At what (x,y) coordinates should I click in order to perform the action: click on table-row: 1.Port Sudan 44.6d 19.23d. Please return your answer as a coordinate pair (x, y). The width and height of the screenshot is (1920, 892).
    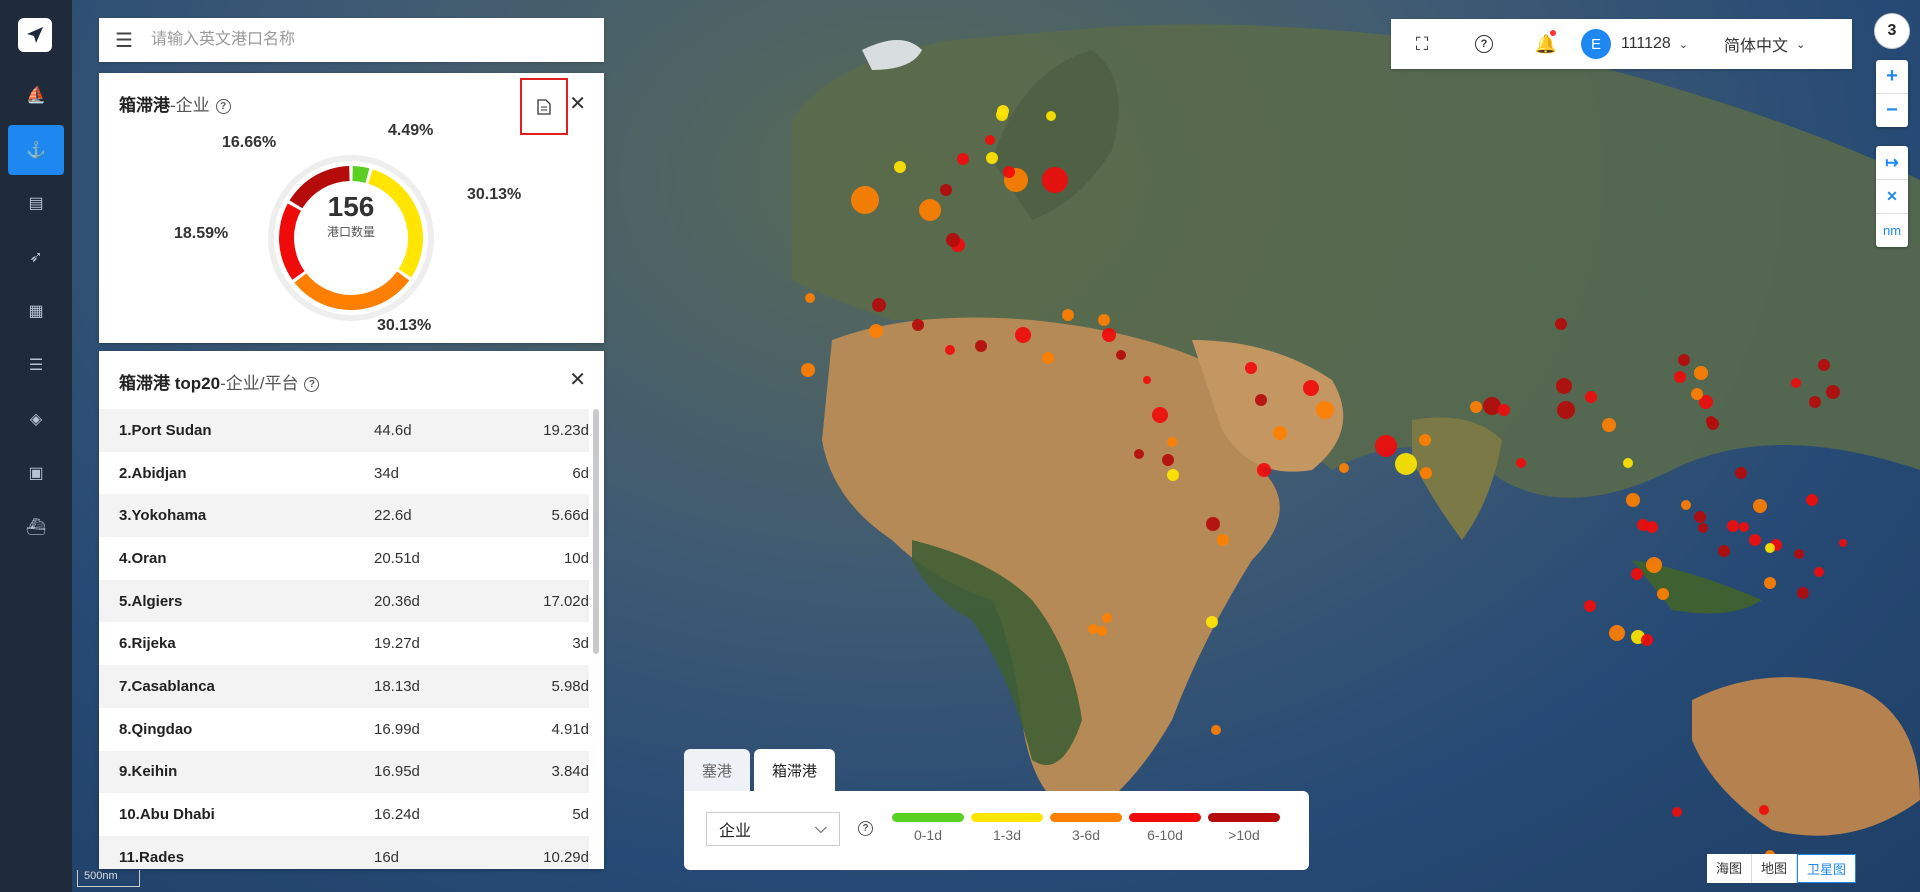
    Looking at the image, I should click on (344, 430).